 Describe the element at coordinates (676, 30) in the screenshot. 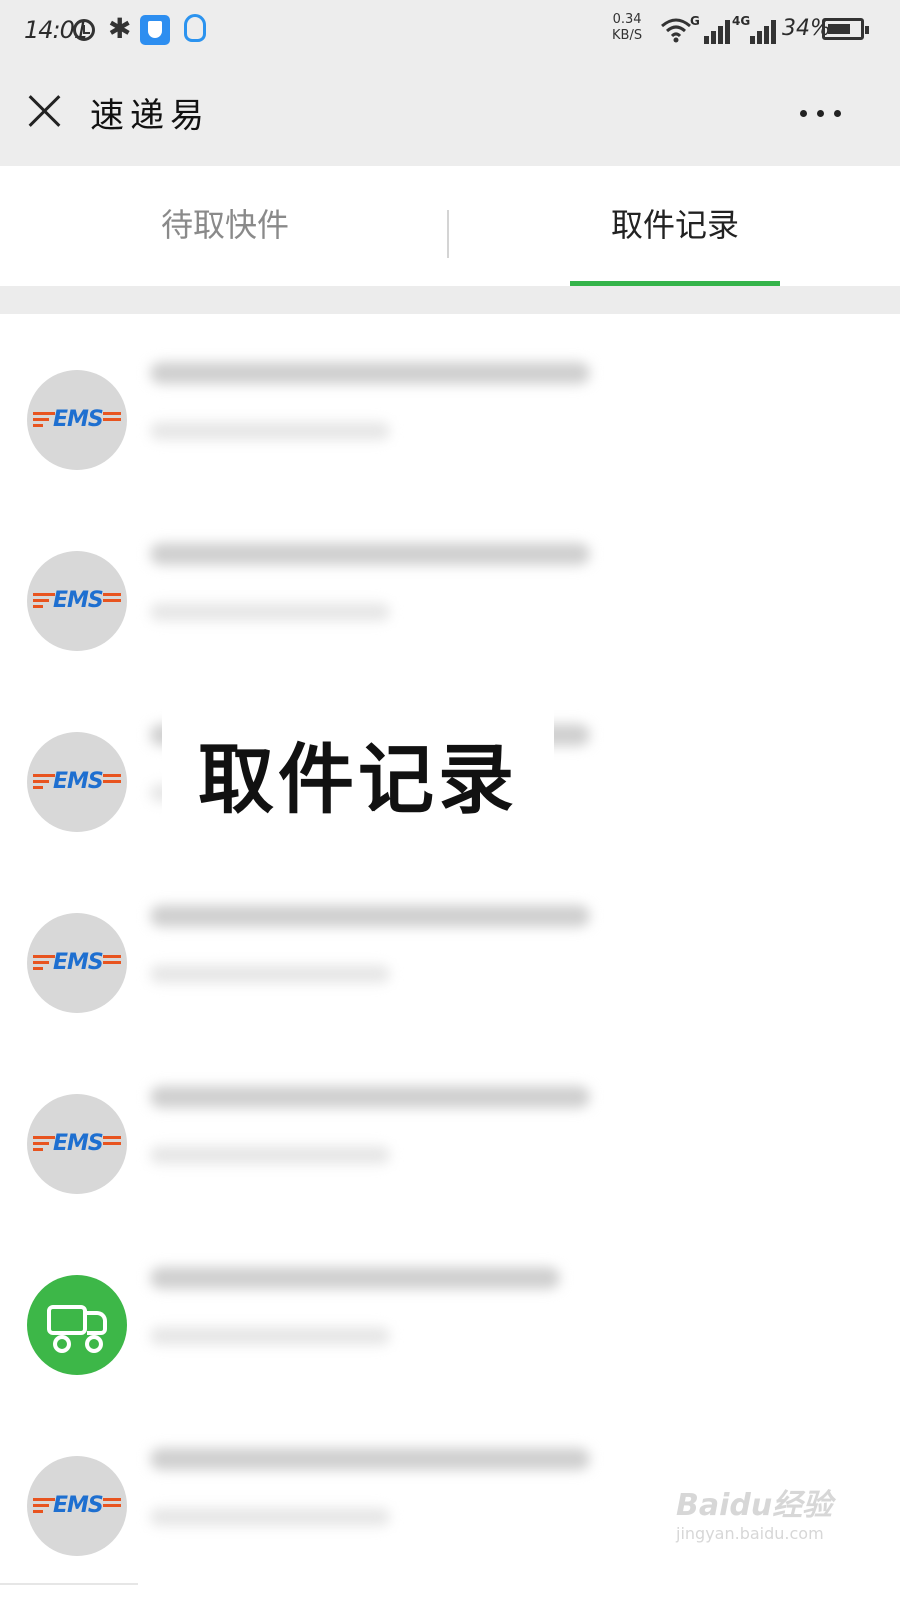

I see `wifi-icon` at that location.